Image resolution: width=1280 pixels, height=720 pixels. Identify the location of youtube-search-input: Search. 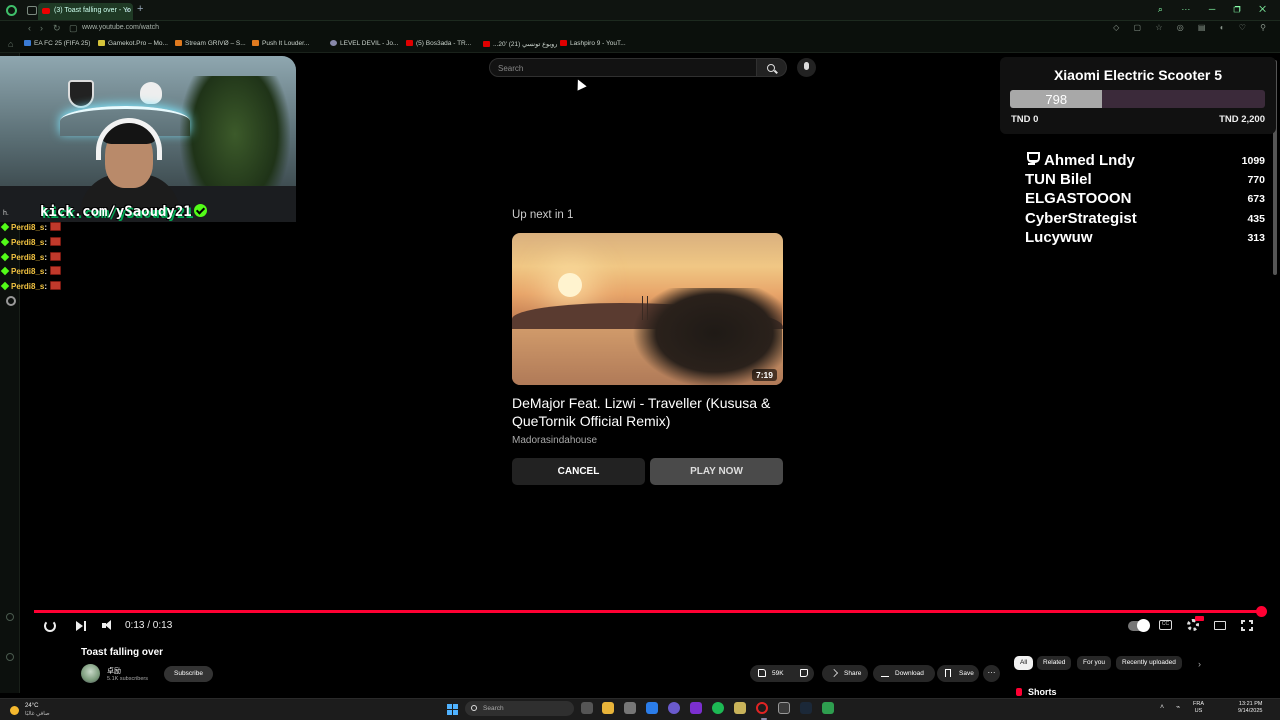
(623, 67).